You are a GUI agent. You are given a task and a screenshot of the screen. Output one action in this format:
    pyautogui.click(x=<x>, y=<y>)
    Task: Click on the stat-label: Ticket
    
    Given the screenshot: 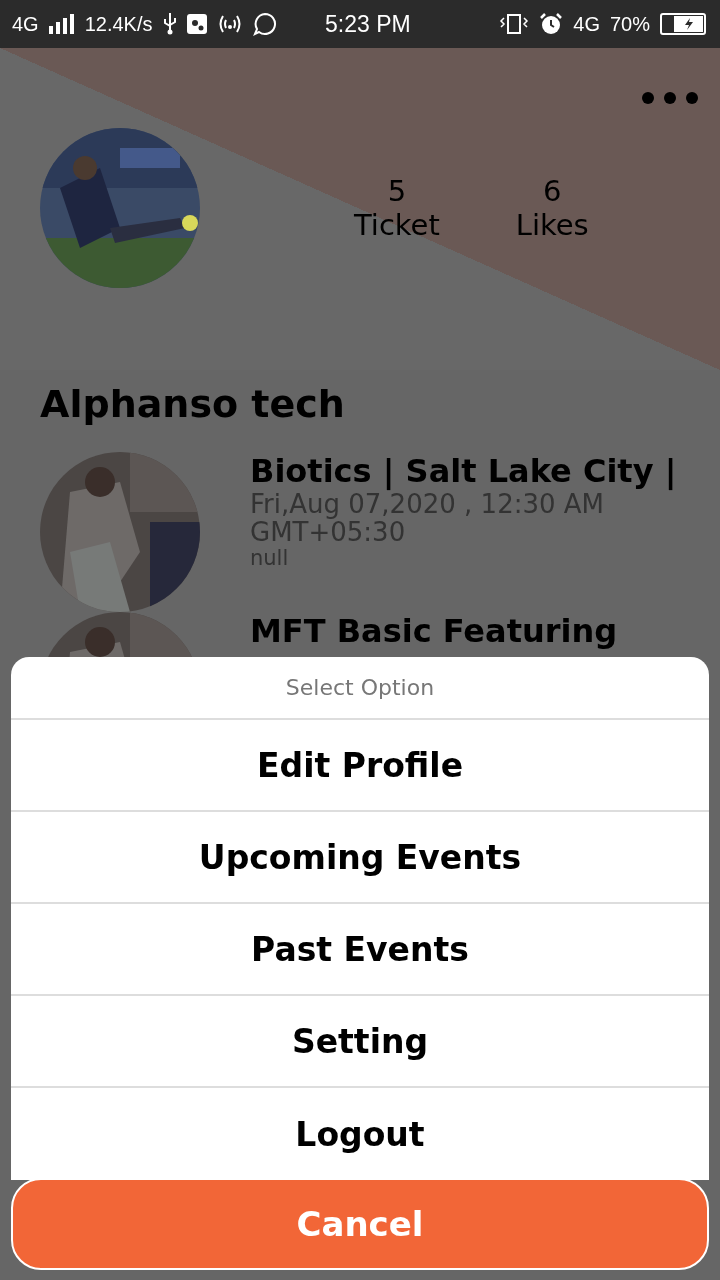 What is the action you would take?
    pyautogui.click(x=397, y=225)
    